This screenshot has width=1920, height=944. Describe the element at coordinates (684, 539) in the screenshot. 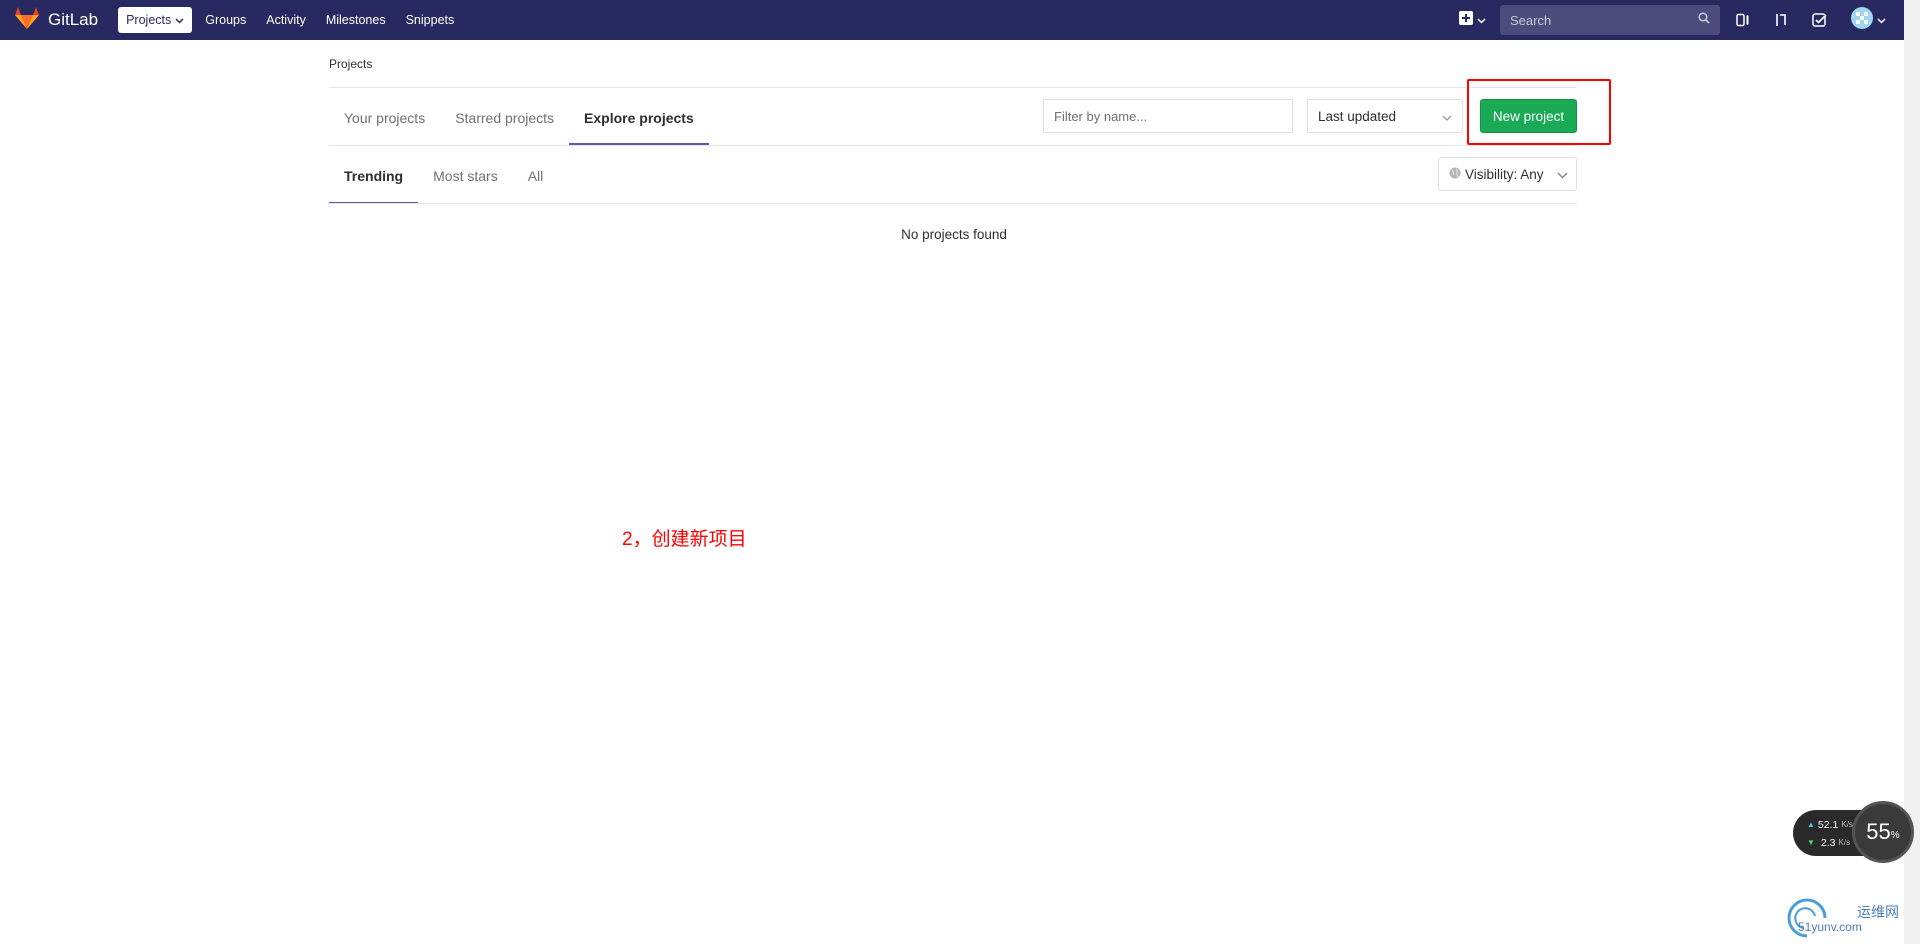

I see `annotation-text: 2，创建新项目` at that location.